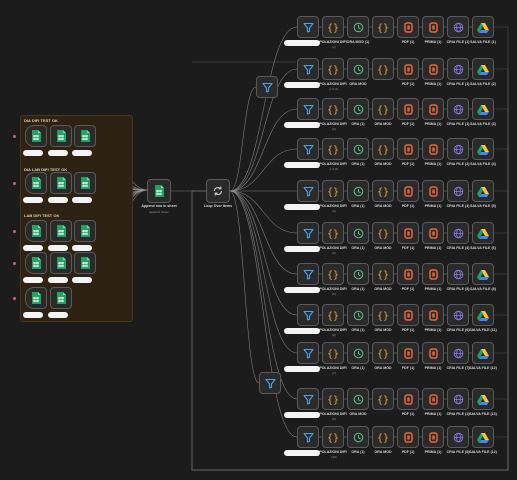 Image resolution: width=517 pixels, height=480 pixels. What do you see at coordinates (270, 383) in the screenshot?
I see `filter-node-bottom` at bounding box center [270, 383].